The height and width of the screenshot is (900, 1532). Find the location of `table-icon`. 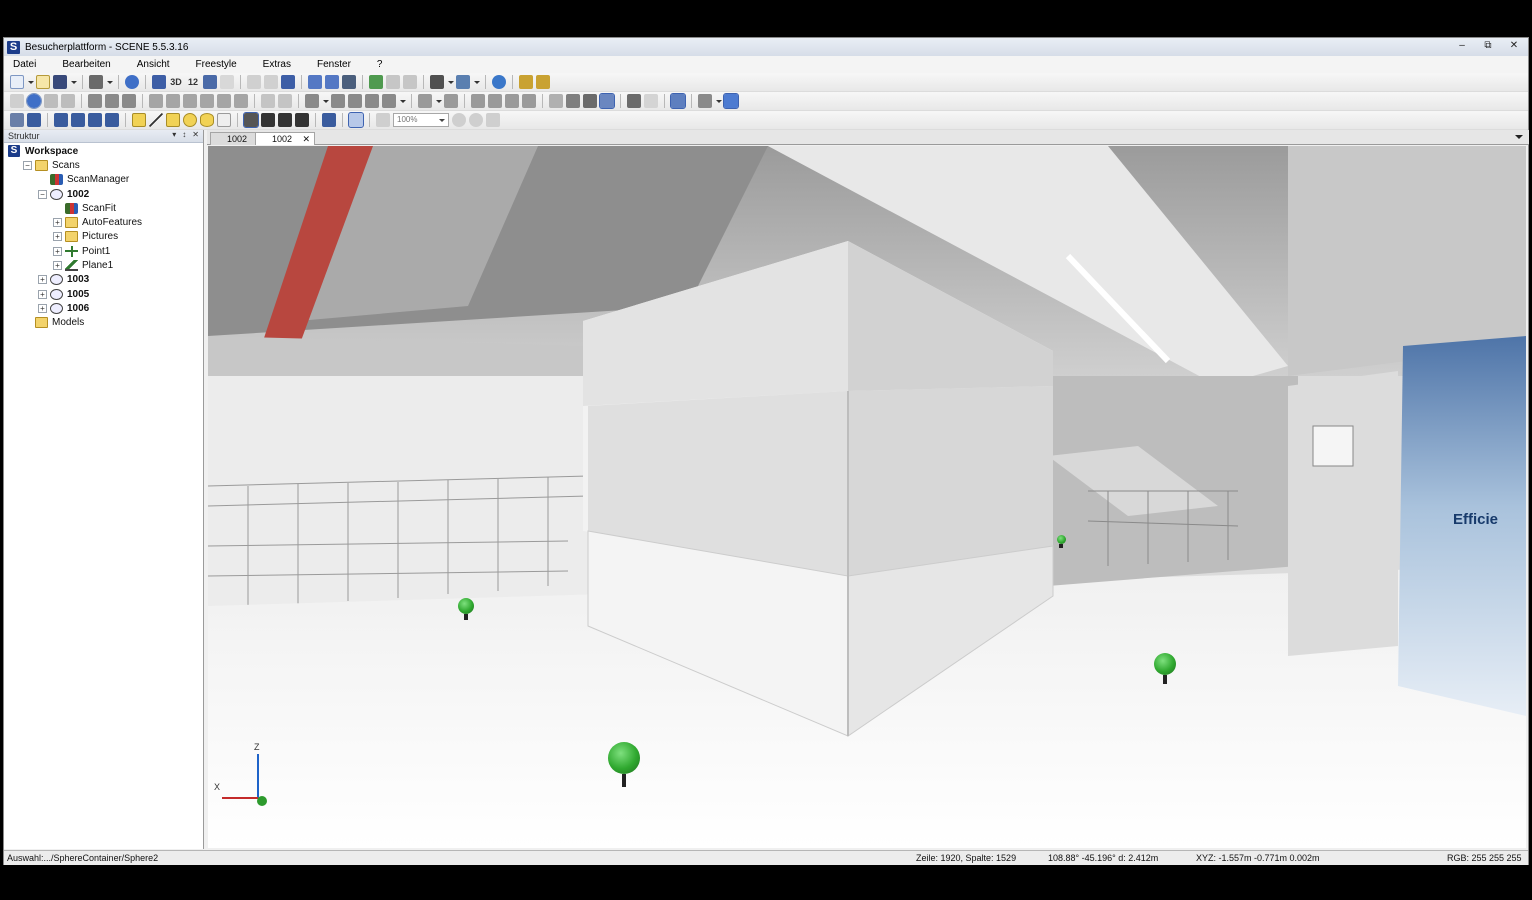

table-icon is located at coordinates (634, 101).